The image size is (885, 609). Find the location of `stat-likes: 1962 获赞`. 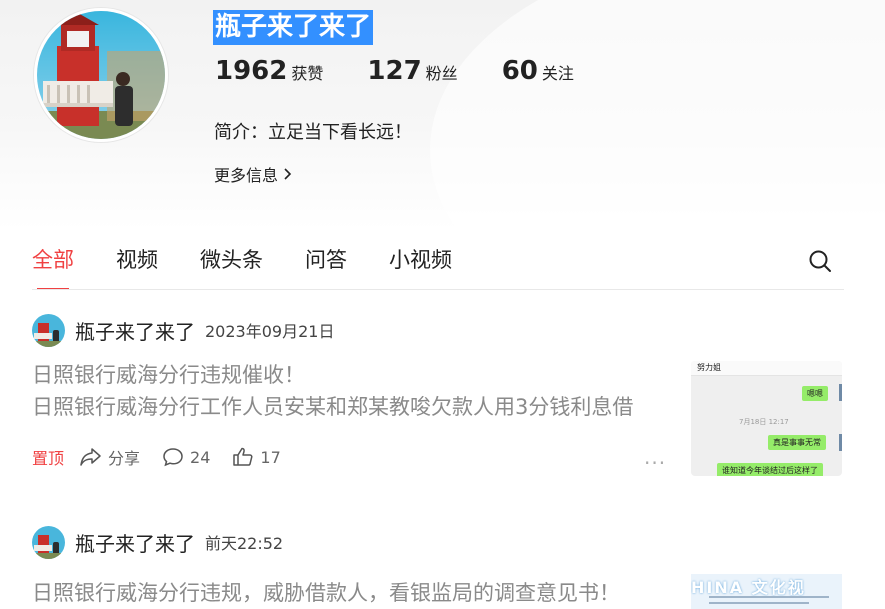

stat-likes: 1962 获赞 is located at coordinates (269, 71).